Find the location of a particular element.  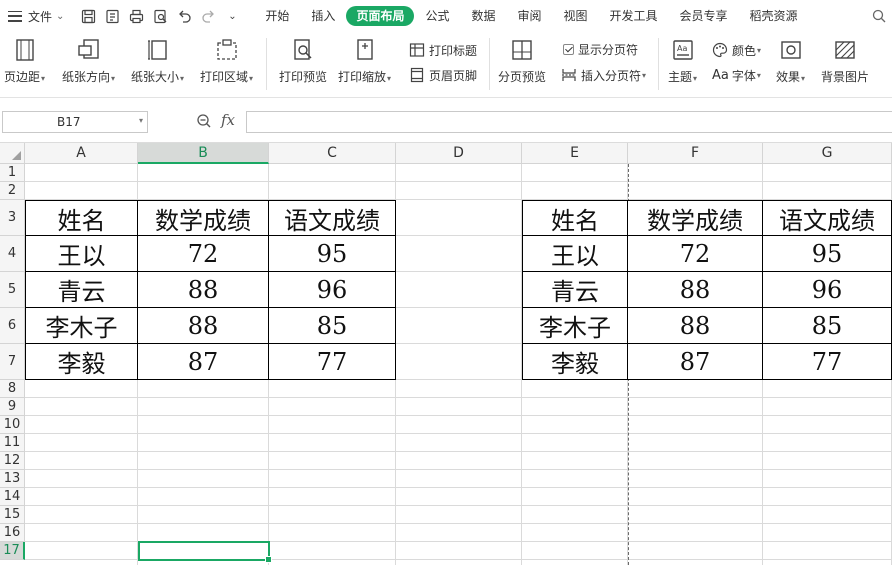

page-break-preview-button: 分页预览 is located at coordinates (522, 58).